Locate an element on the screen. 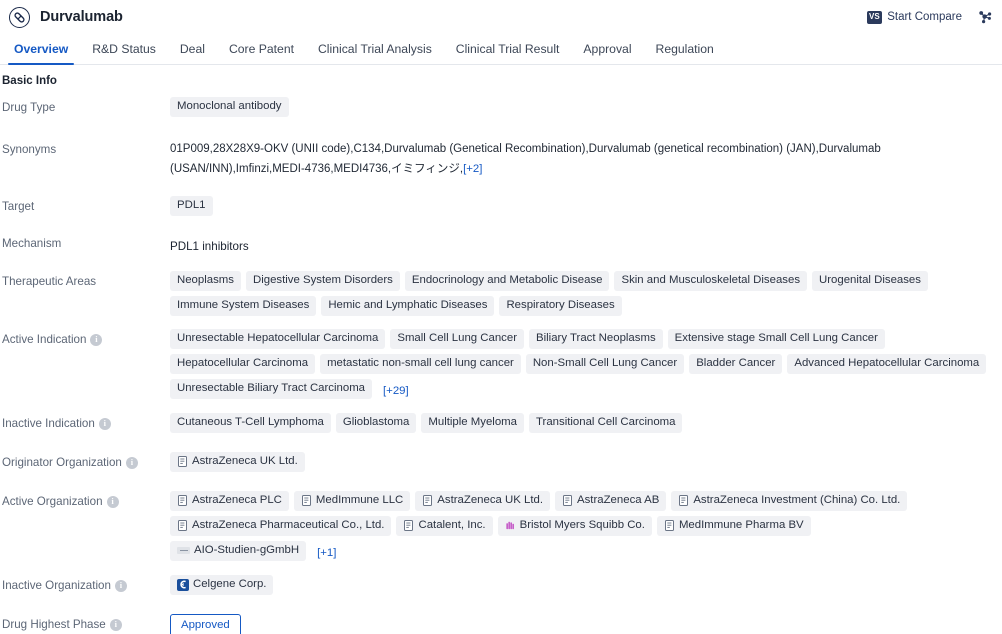 This screenshot has height=634, width=1002. row-label: Synonyms is located at coordinates (85, 147).